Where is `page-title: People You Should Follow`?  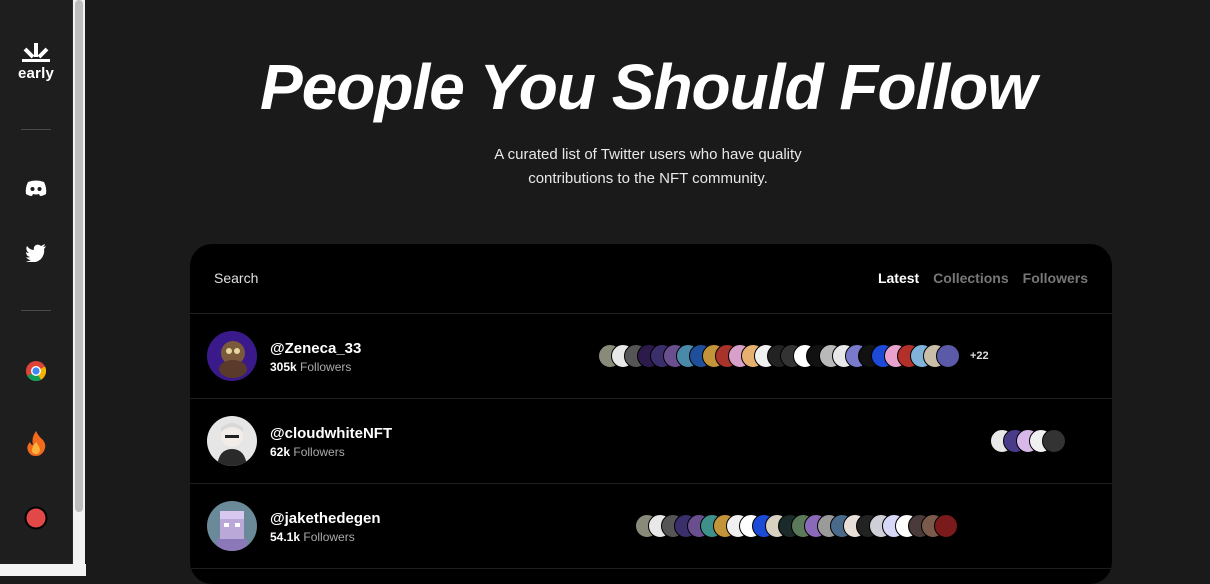
page-title: People You Should Follow is located at coordinates (648, 87).